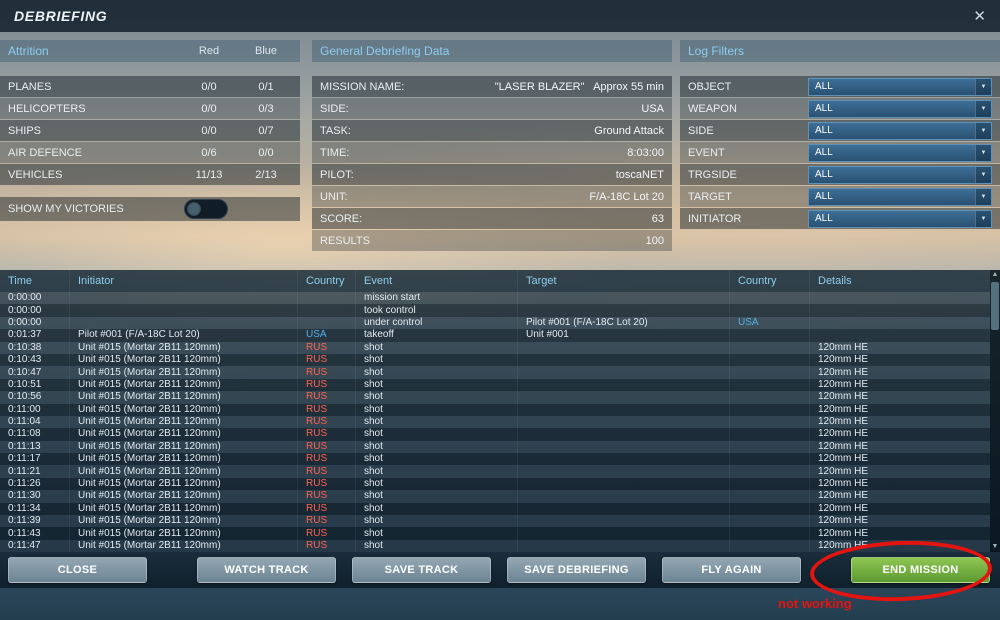 This screenshot has height=620, width=1000. Describe the element at coordinates (995, 275) in the screenshot. I see `scroll-up-icon: ▲` at that location.